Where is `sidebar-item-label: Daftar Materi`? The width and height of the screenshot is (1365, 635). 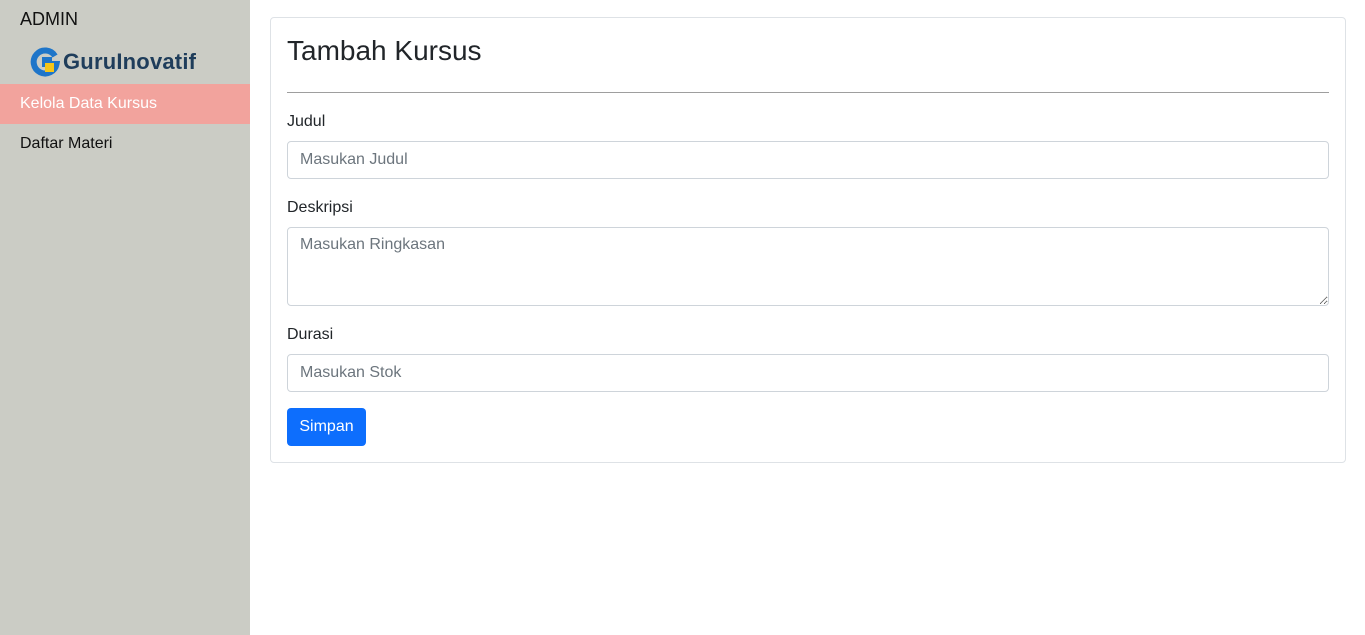 sidebar-item-label: Daftar Materi is located at coordinates (66, 143).